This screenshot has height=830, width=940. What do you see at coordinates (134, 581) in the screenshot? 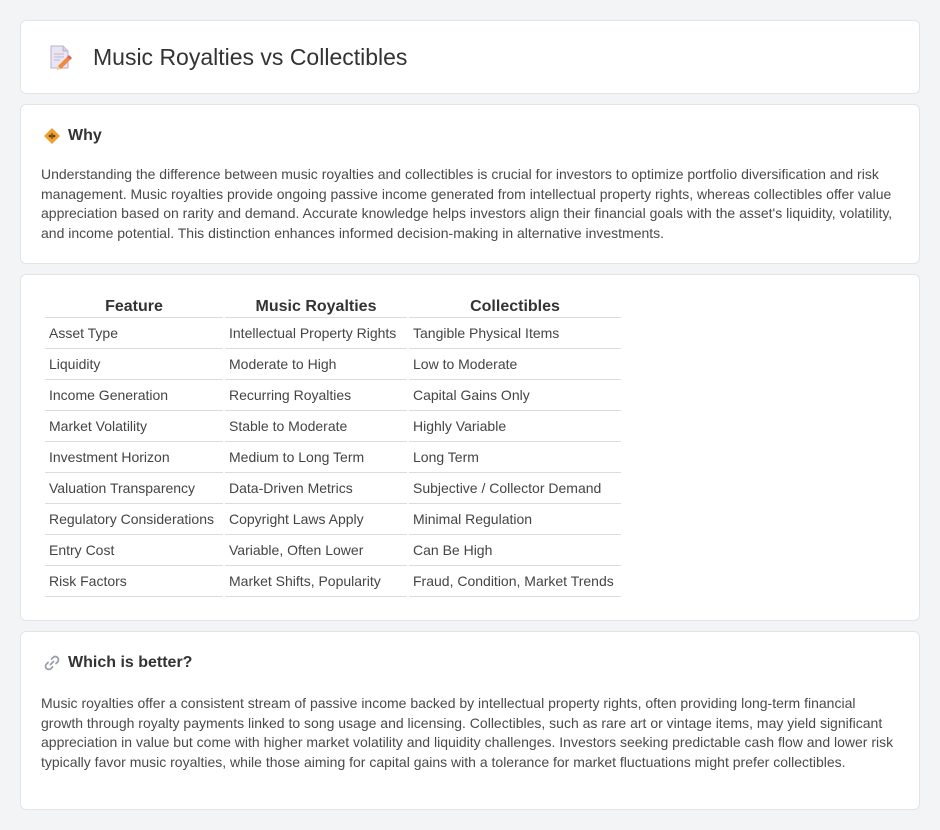
I see `table-cell: Risk Factors` at bounding box center [134, 581].